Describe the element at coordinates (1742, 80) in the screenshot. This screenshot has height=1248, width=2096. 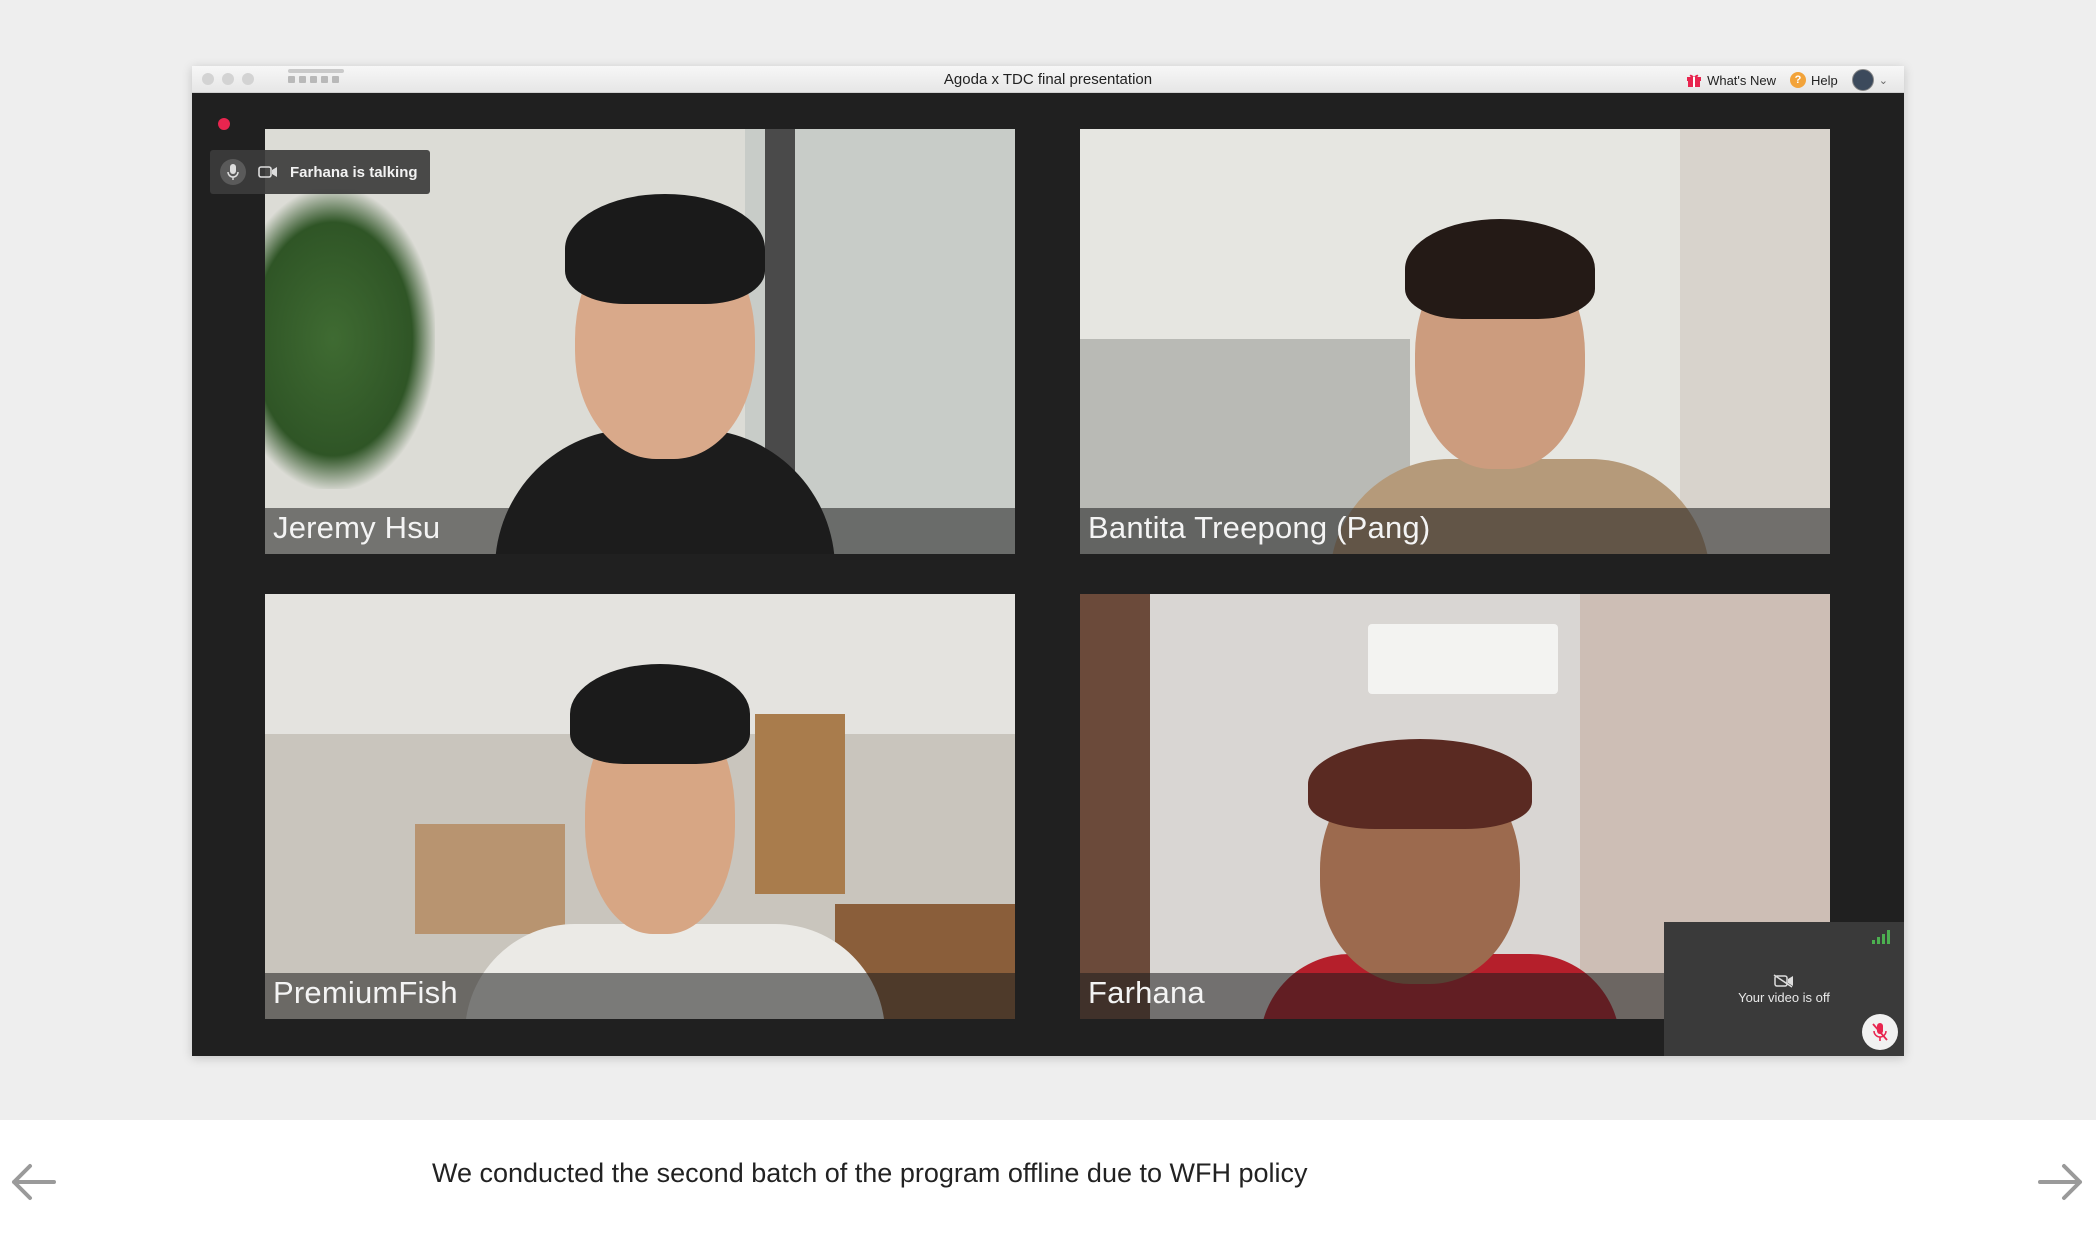
I see `whats-new-label: What's New` at that location.